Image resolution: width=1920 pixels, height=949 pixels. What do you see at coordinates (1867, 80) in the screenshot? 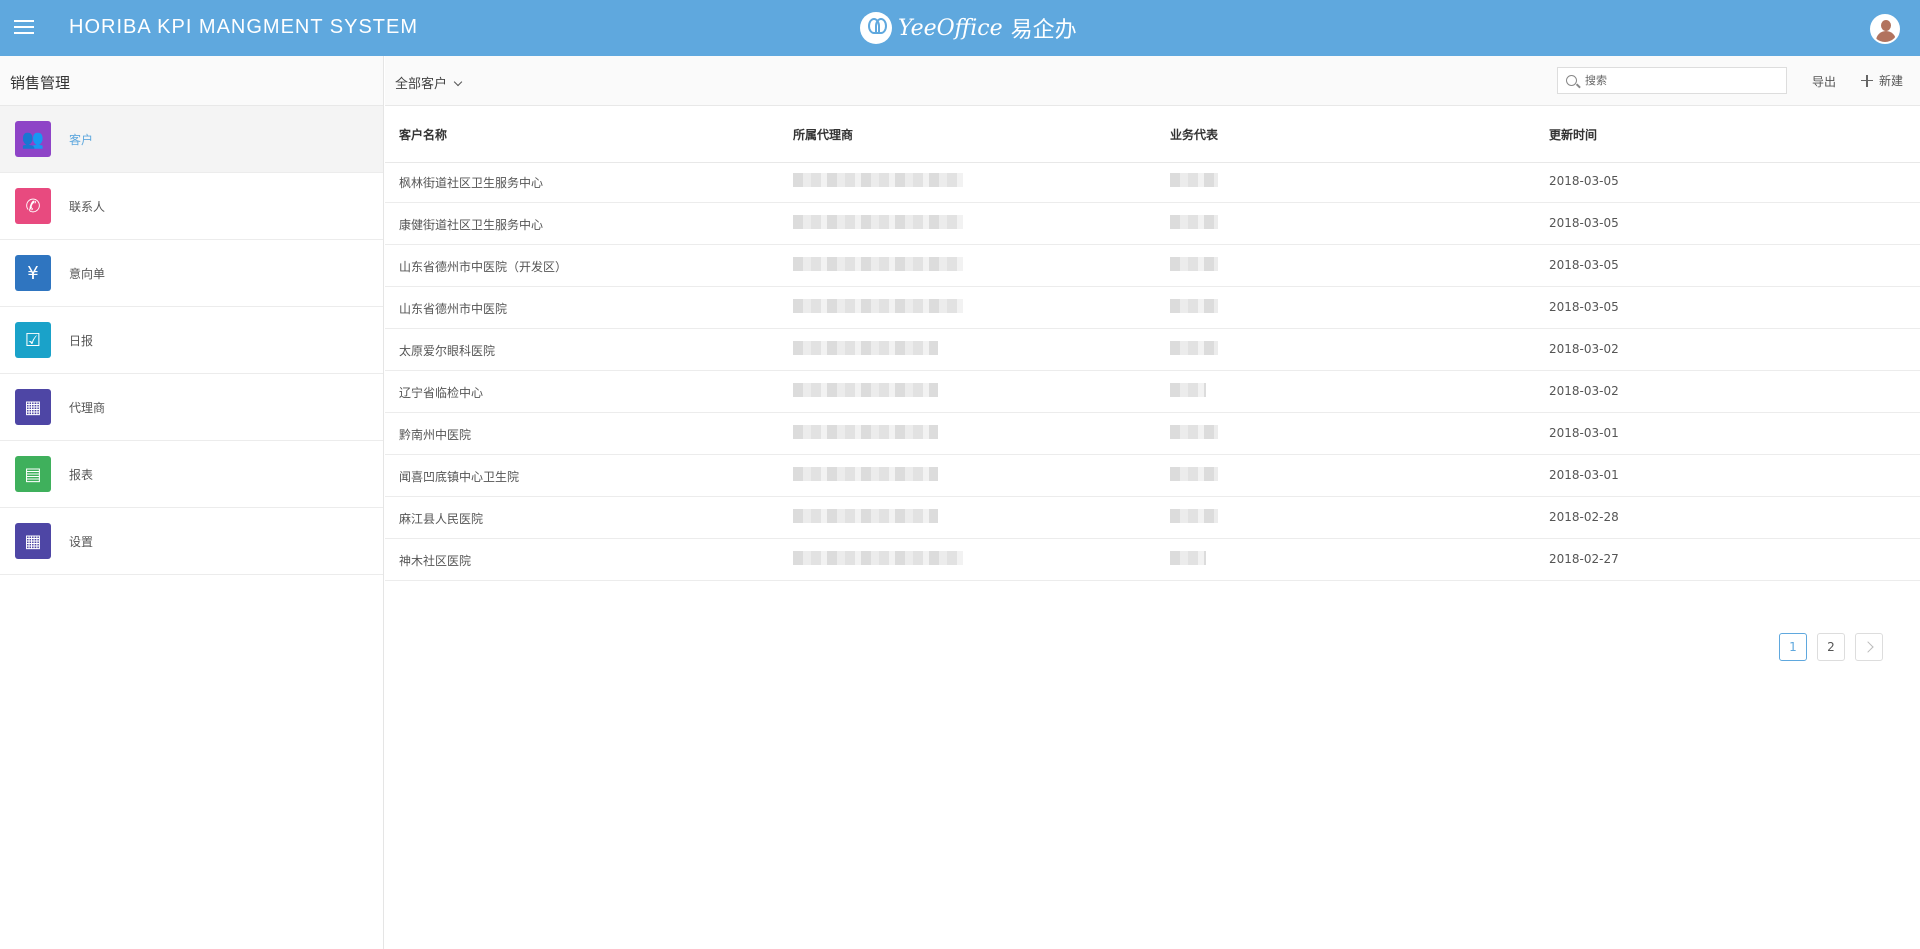
I see `plus-icon` at bounding box center [1867, 80].